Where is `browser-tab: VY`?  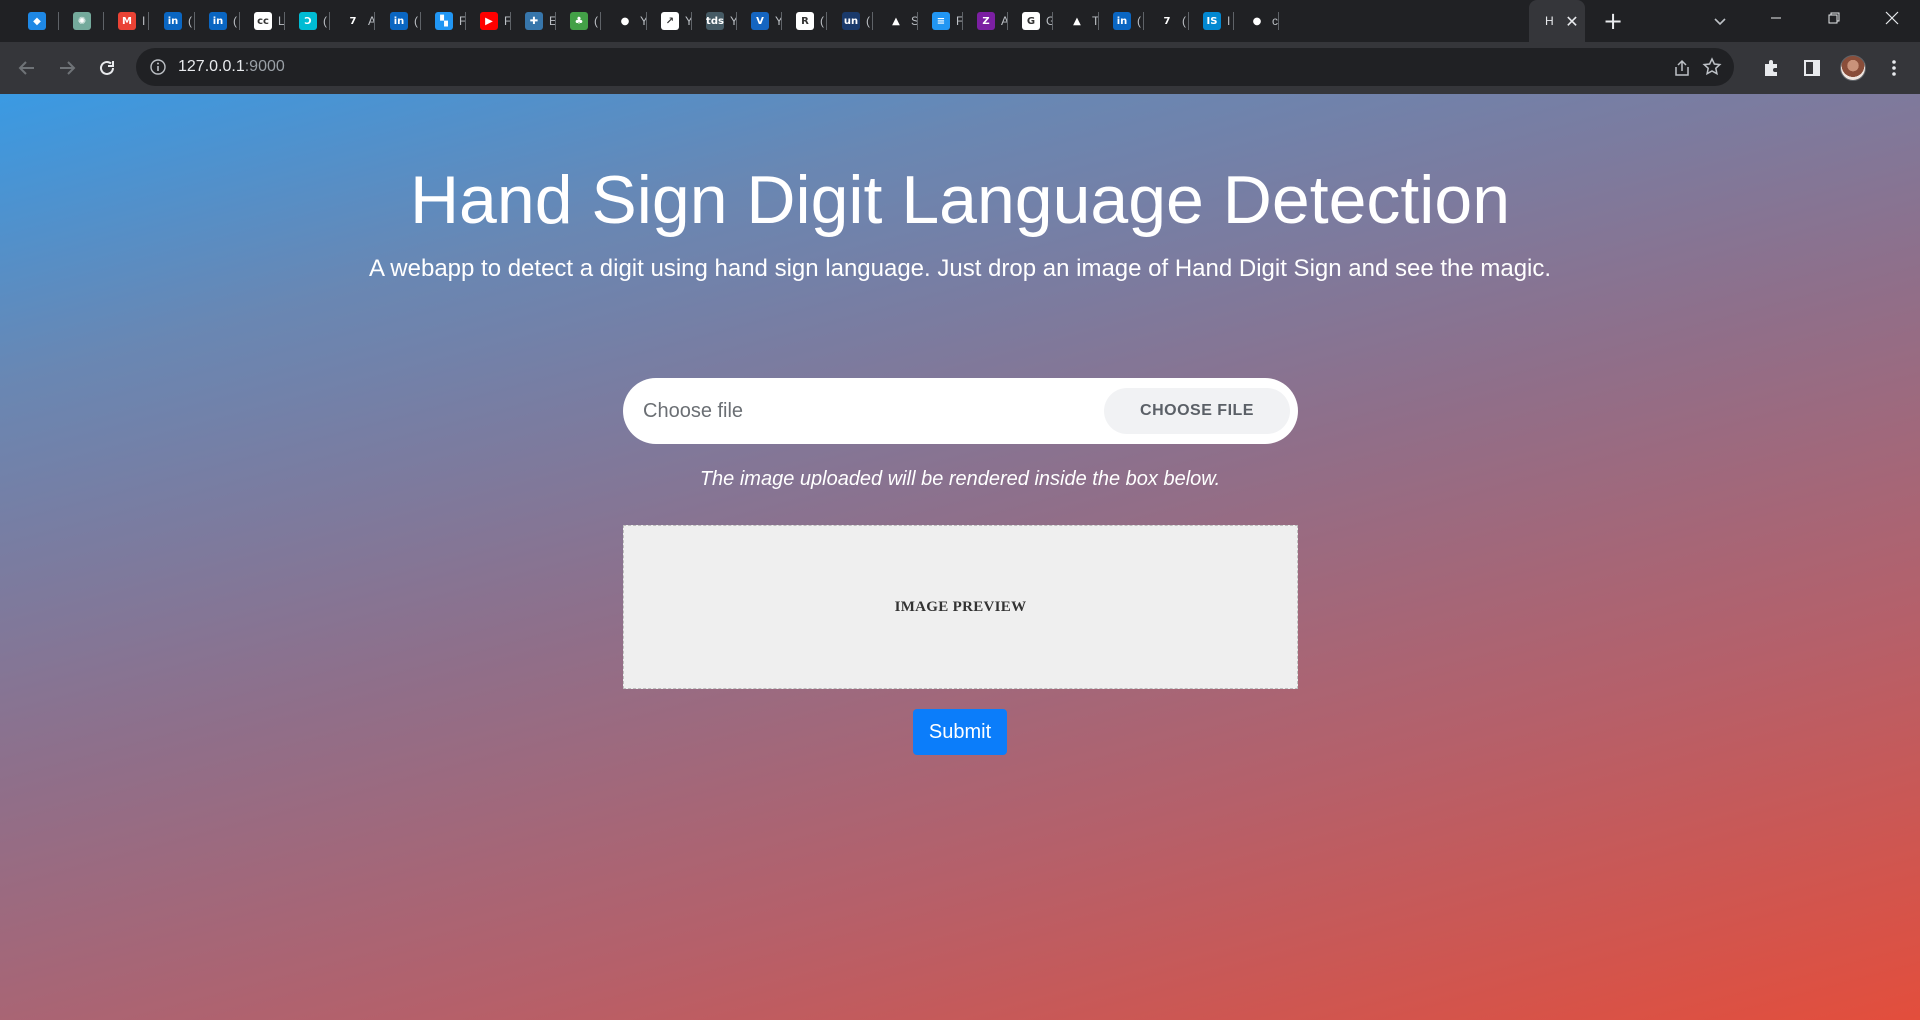 browser-tab: VY is located at coordinates (759, 21).